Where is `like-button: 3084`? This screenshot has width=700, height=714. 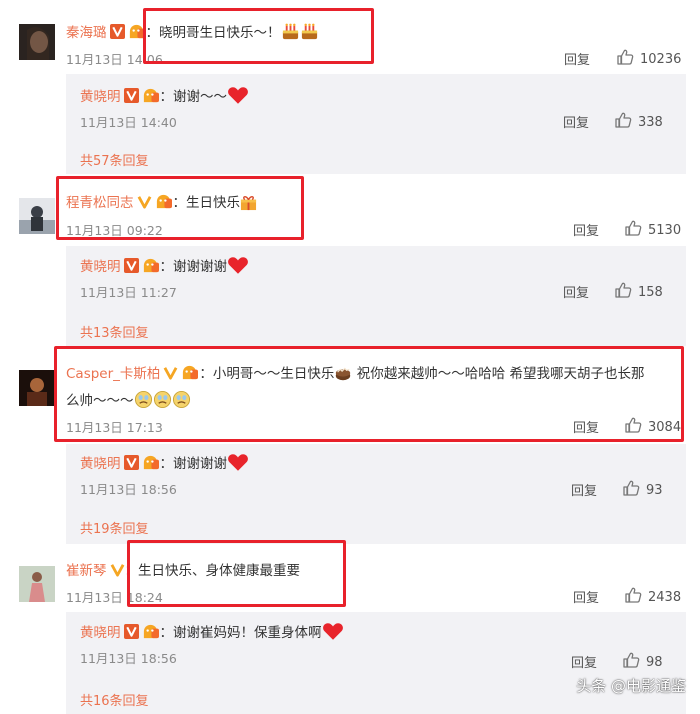
like-button: 3084 is located at coordinates (652, 425).